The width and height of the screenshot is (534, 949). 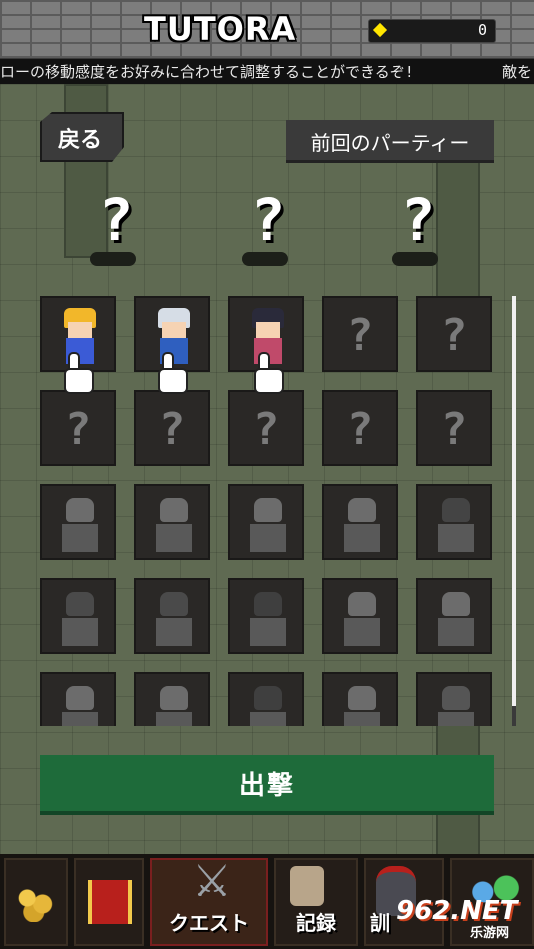 I want to click on gem-icon, so click(x=380, y=30).